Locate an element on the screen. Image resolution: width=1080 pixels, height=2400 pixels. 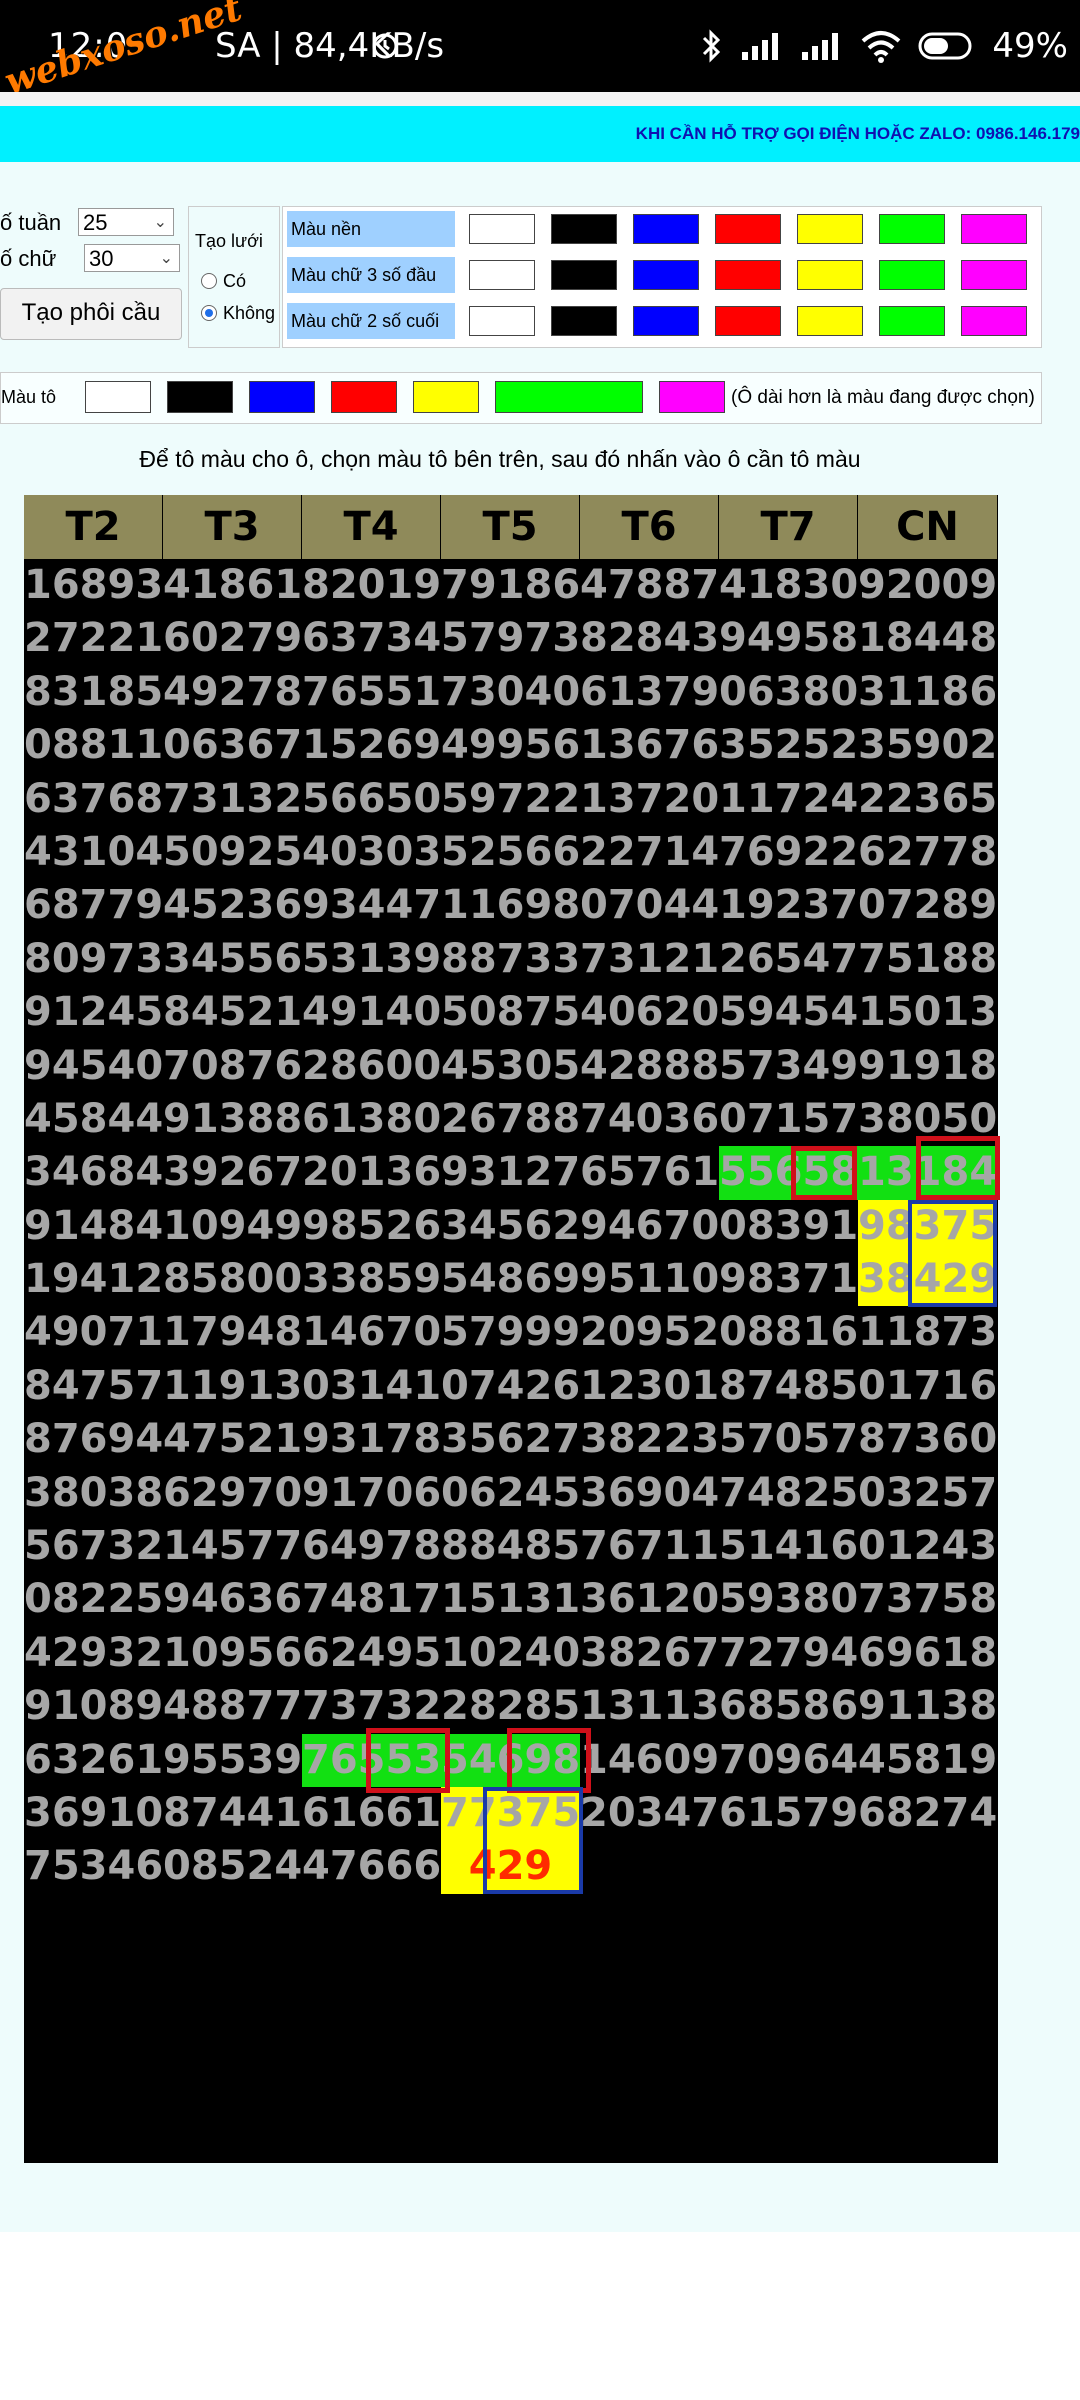
paint-swatch is located at coordinates (118, 397).